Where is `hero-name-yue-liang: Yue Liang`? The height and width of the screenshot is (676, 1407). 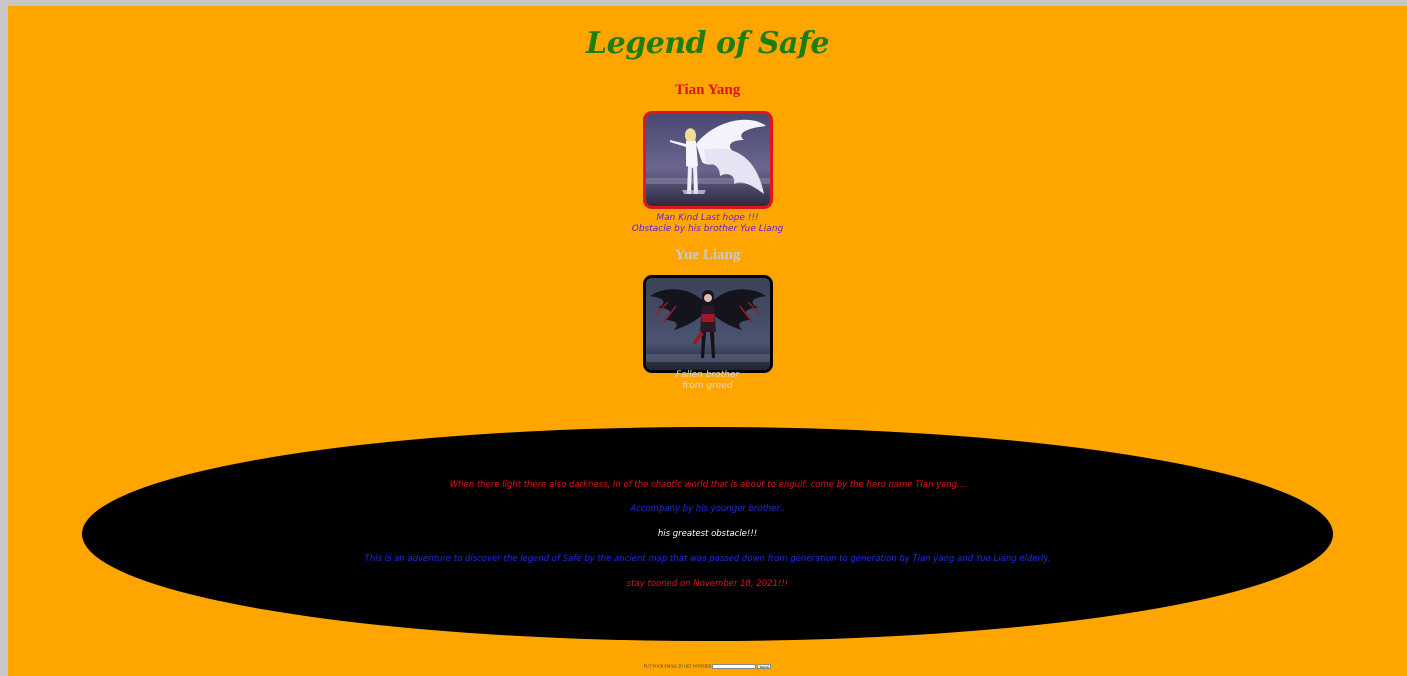 hero-name-yue-liang: Yue Liang is located at coordinates (707, 255).